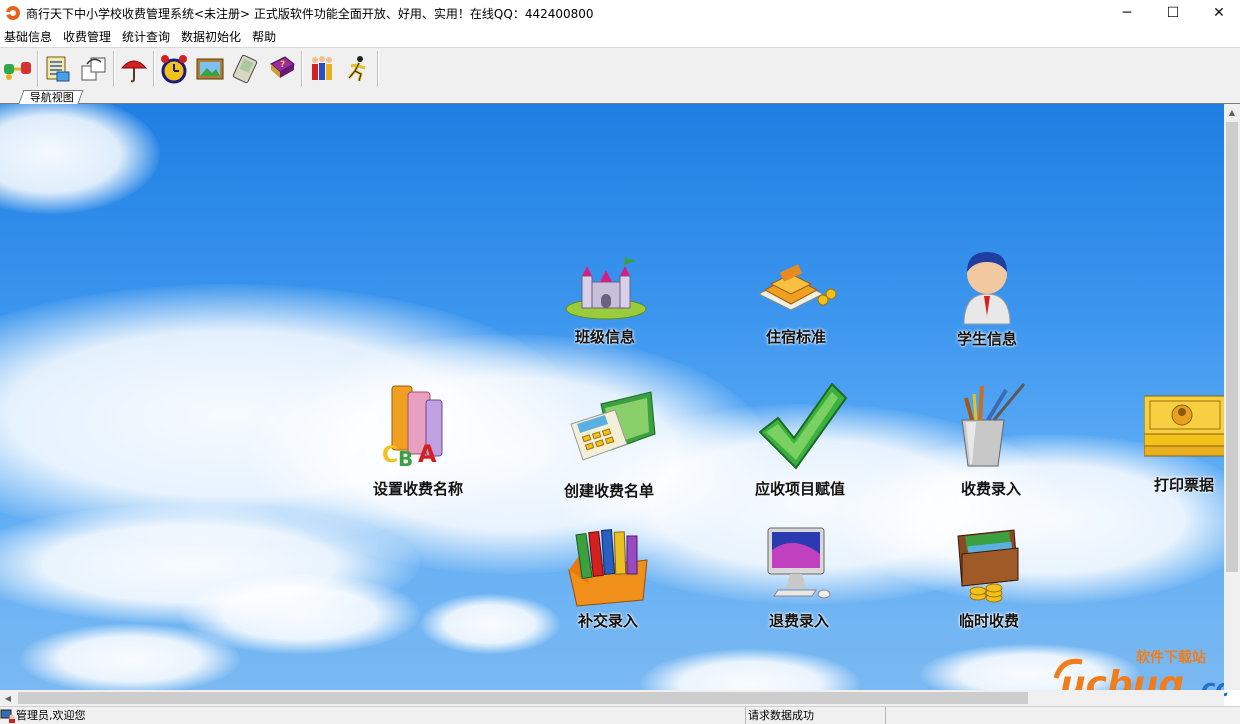 This screenshot has width=1240, height=724. What do you see at coordinates (620, 97) in the screenshot?
I see `tab-strip: 导航视图` at bounding box center [620, 97].